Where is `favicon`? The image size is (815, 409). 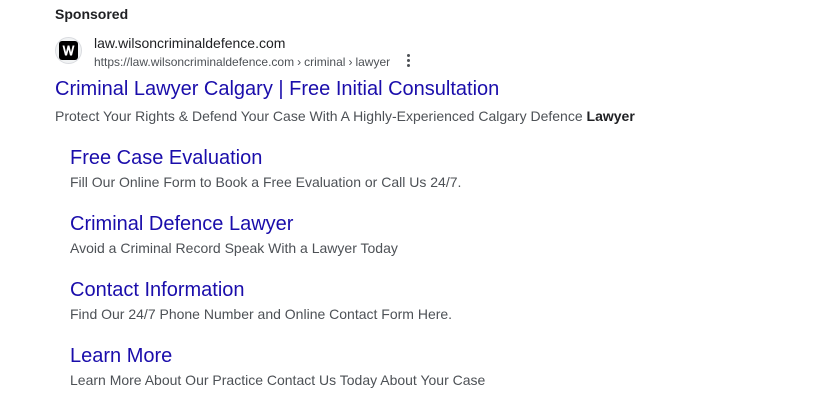 favicon is located at coordinates (68, 50).